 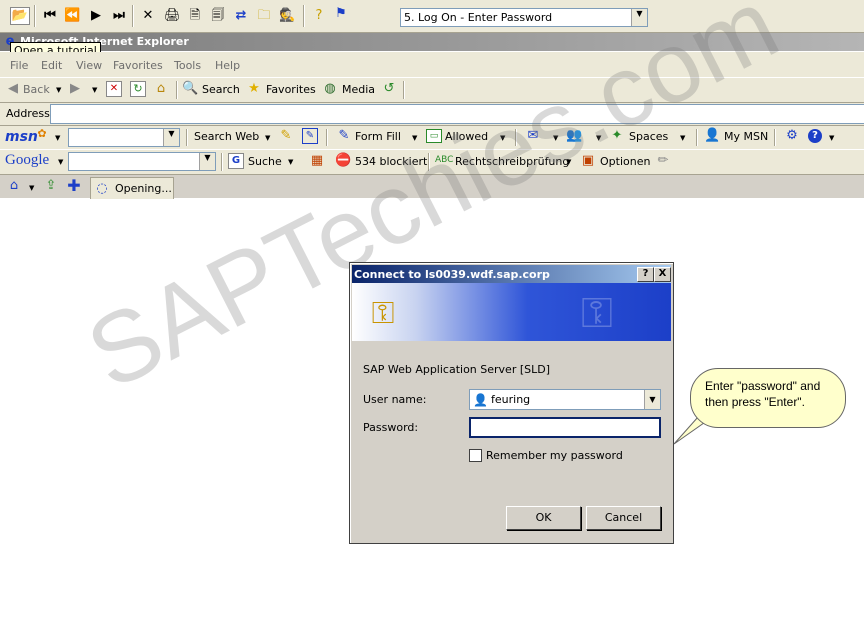 I want to click on favorites-star-icon: ★, so click(x=254, y=89).